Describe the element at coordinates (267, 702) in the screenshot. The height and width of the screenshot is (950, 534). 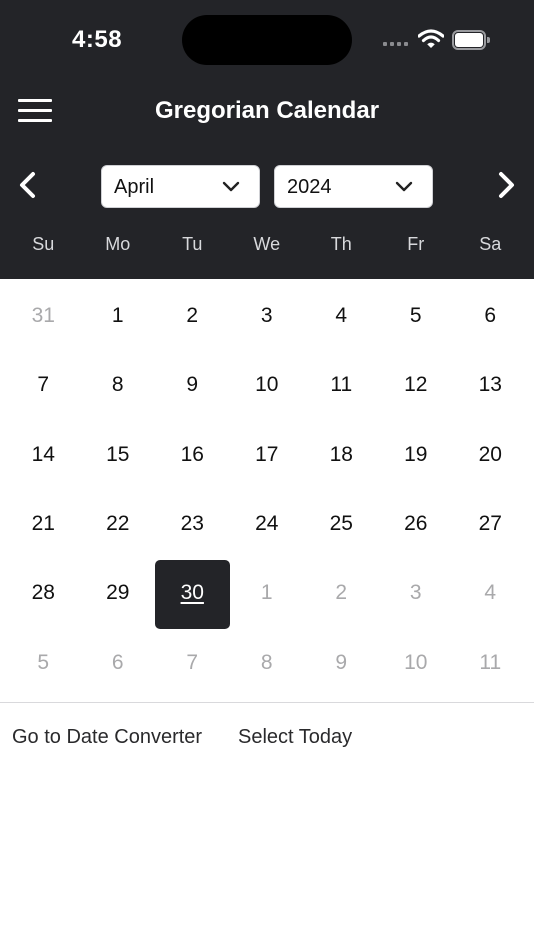
I see `divider` at that location.